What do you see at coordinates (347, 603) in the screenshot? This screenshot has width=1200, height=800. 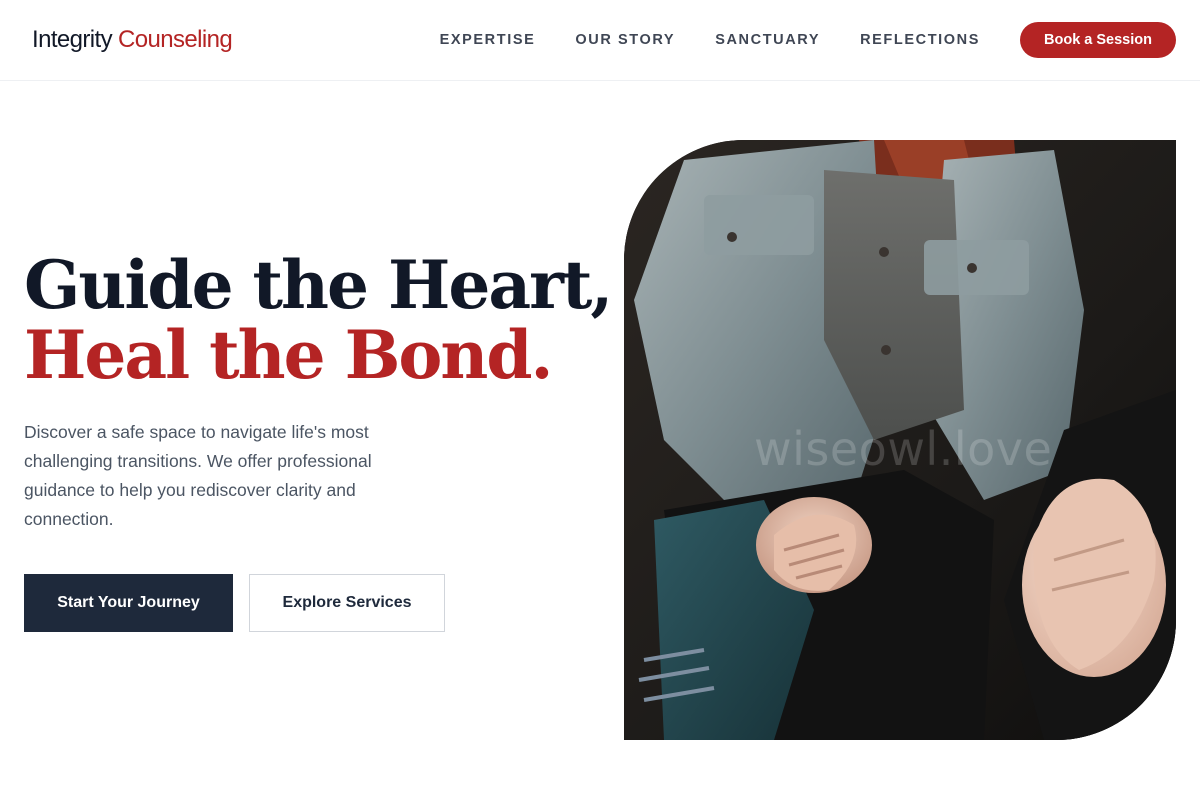 I see `explore-services-button: Explore Services` at bounding box center [347, 603].